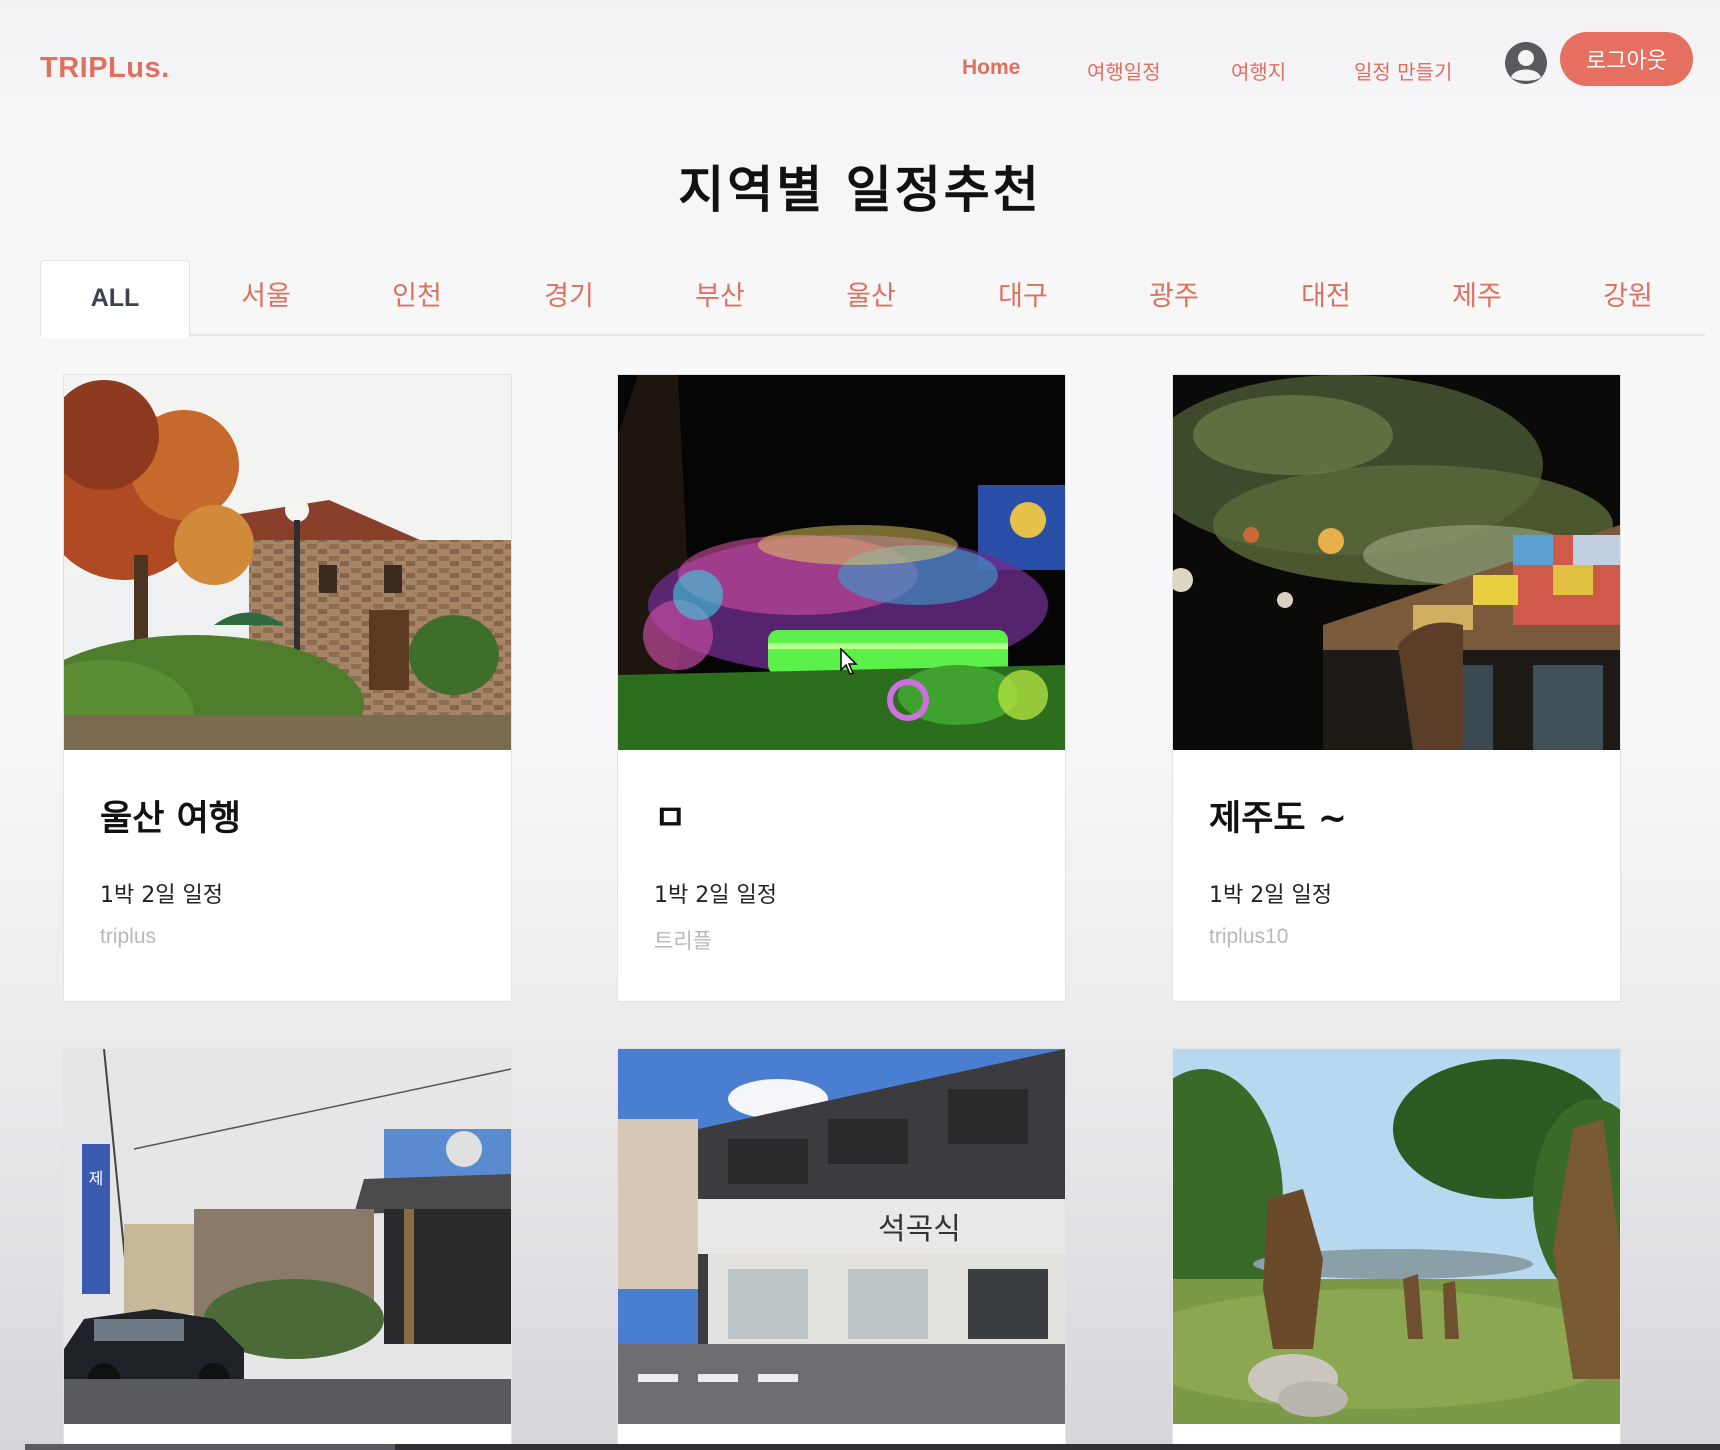 The width and height of the screenshot is (1720, 1450). What do you see at coordinates (860, 65) in the screenshot?
I see `top-navbar: TRIPLus. Home 여행일정 여행지 일정 만들기 로그아웃` at bounding box center [860, 65].